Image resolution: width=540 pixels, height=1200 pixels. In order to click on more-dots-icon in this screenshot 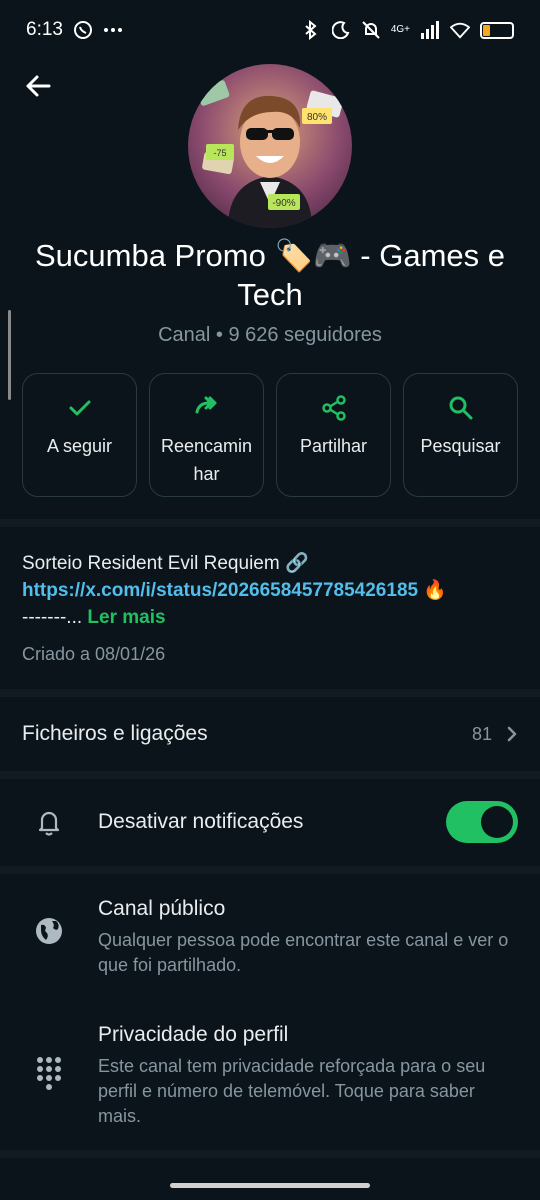, I will do `click(113, 30)`.